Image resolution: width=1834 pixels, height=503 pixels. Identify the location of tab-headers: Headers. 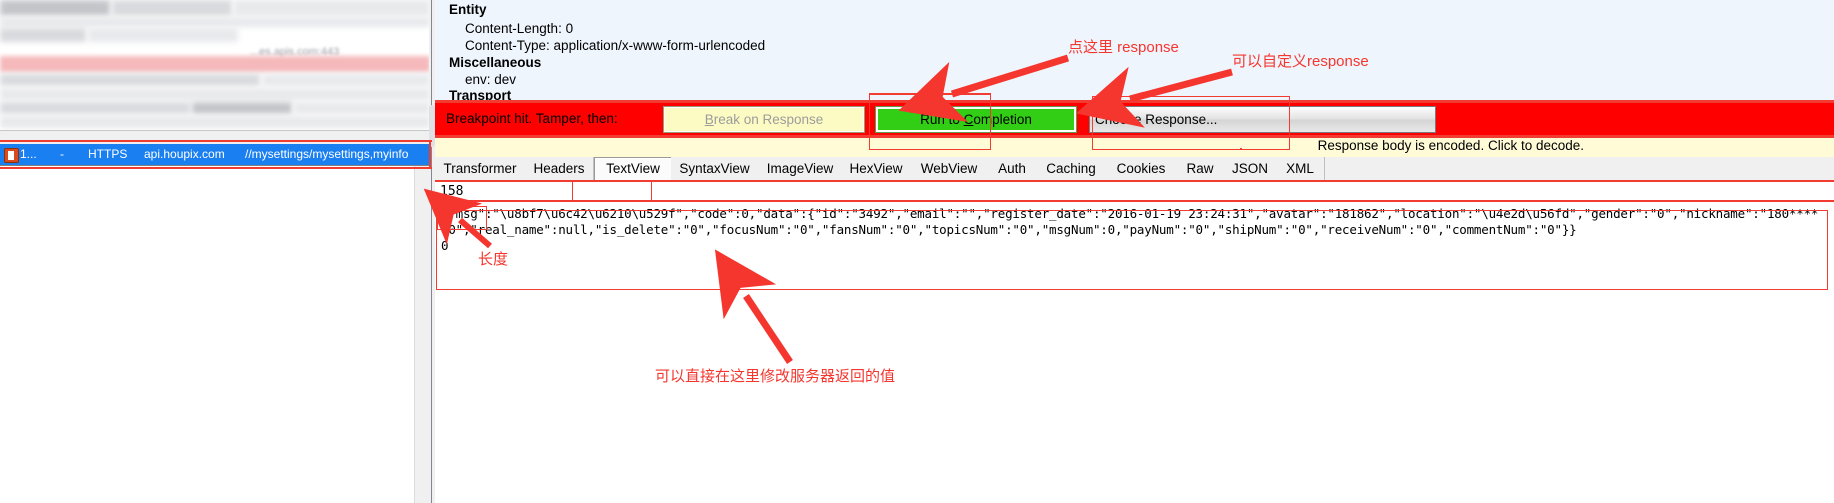
(559, 168).